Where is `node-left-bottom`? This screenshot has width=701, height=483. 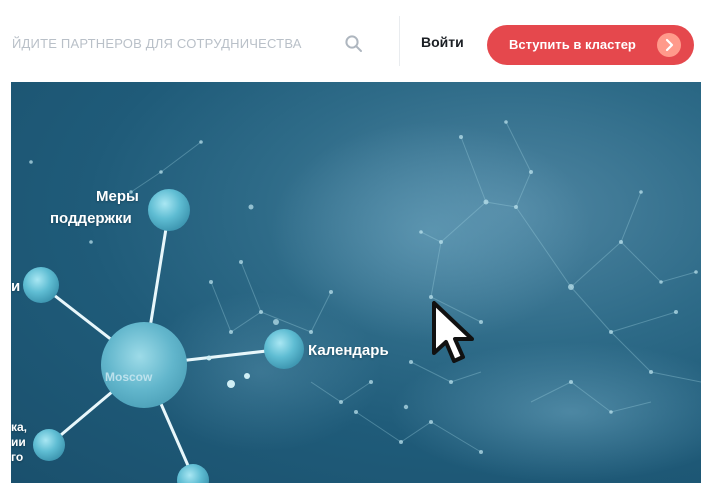
node-left-bottom is located at coordinates (49, 445).